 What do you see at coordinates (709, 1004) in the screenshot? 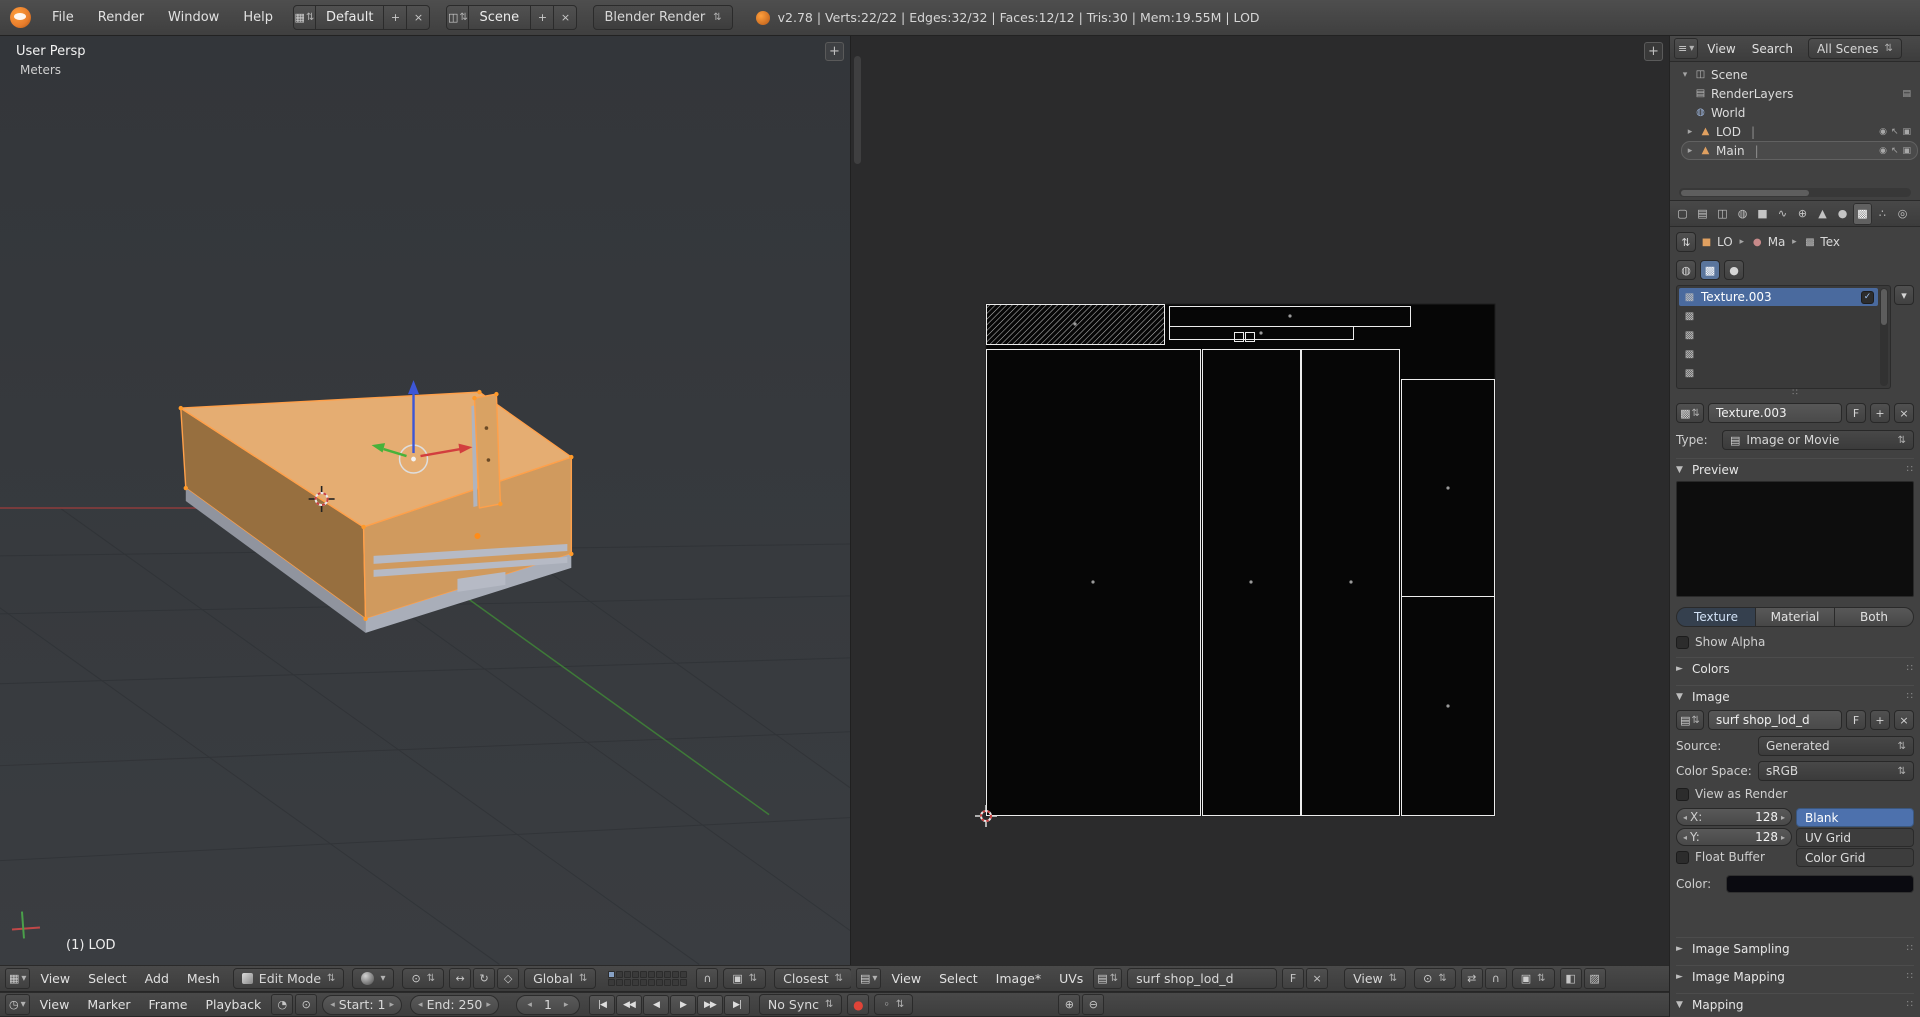
I see `next-keyframe-button: ▶▶` at bounding box center [709, 1004].